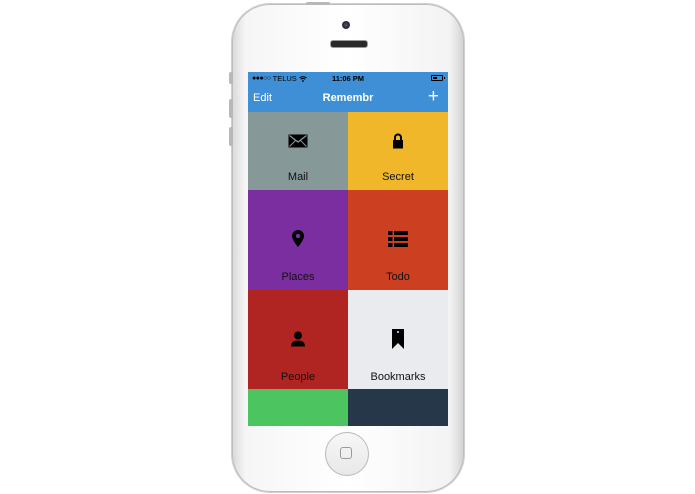  I want to click on lock-icon, so click(398, 141).